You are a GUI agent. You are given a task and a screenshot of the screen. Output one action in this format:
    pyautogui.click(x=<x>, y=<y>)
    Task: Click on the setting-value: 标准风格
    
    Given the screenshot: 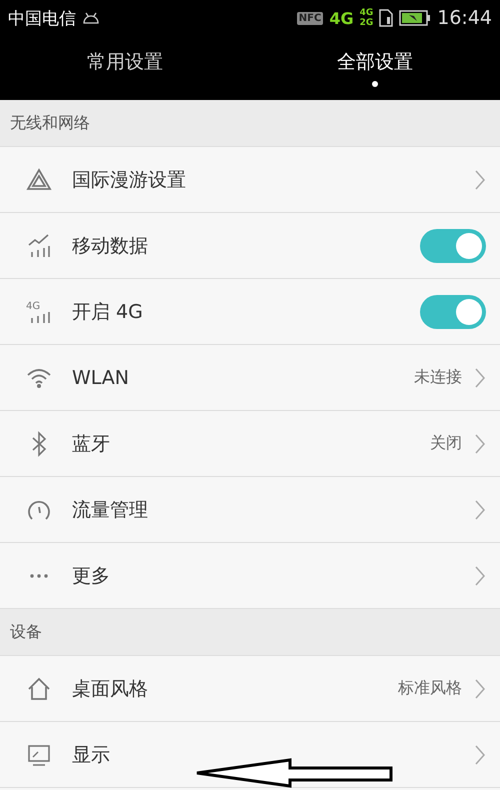 What is the action you would take?
    pyautogui.click(x=430, y=688)
    